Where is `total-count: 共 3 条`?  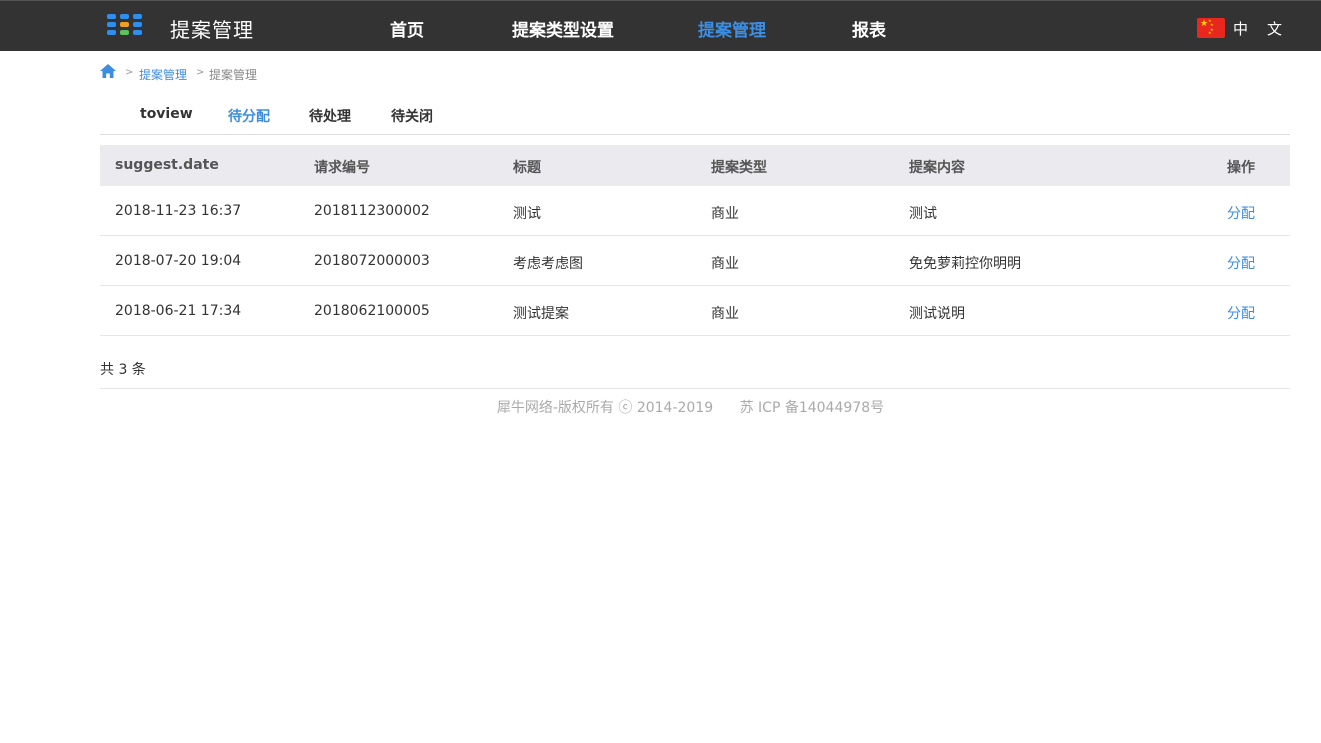
total-count: 共 3 条 is located at coordinates (123, 370).